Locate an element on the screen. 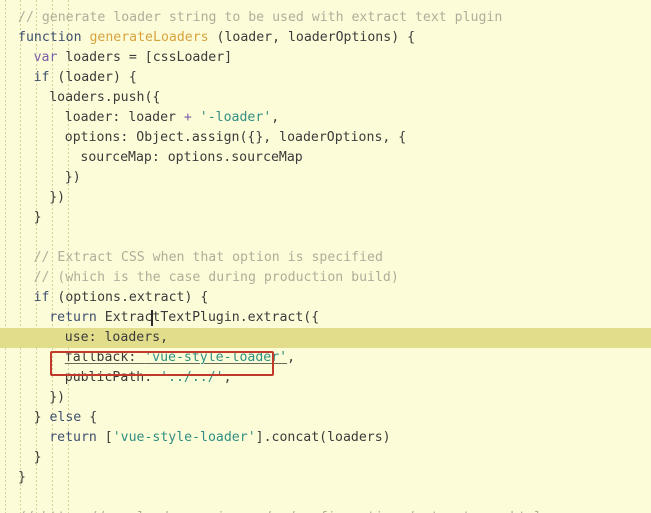 Image resolution: width=651 pixels, height=513 pixels. code-token-plain: ExtractTextPlugin.extract({ is located at coordinates (208, 317).